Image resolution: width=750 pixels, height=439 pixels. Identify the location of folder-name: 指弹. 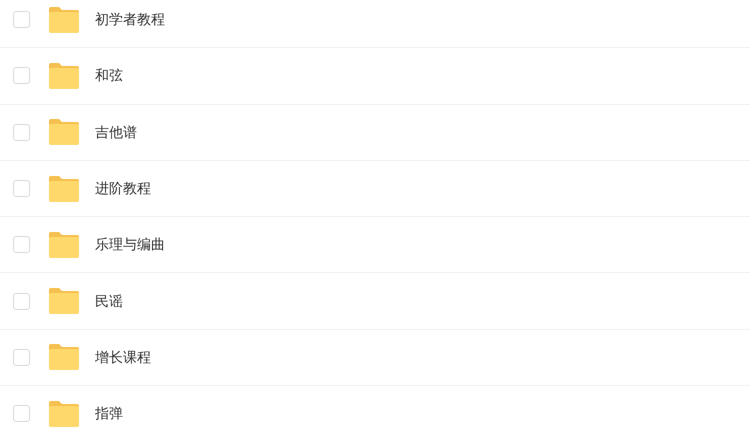
(109, 413).